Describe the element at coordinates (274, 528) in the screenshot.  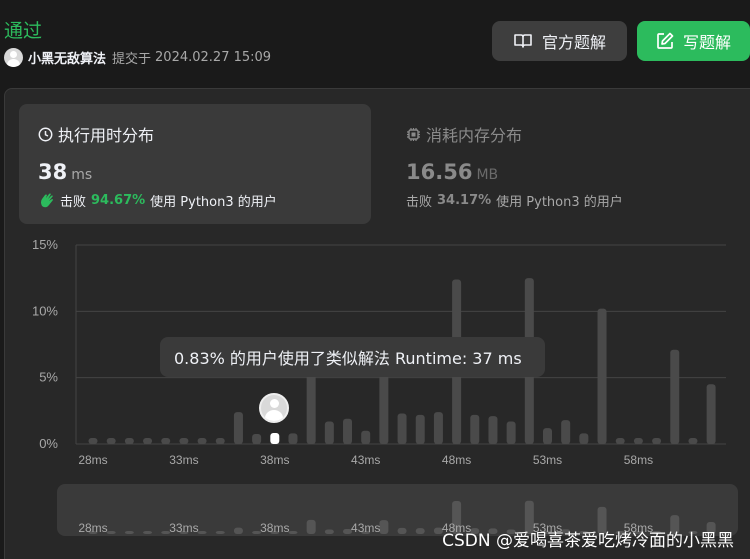
I see `mini-x-tick-label: 38ms` at that location.